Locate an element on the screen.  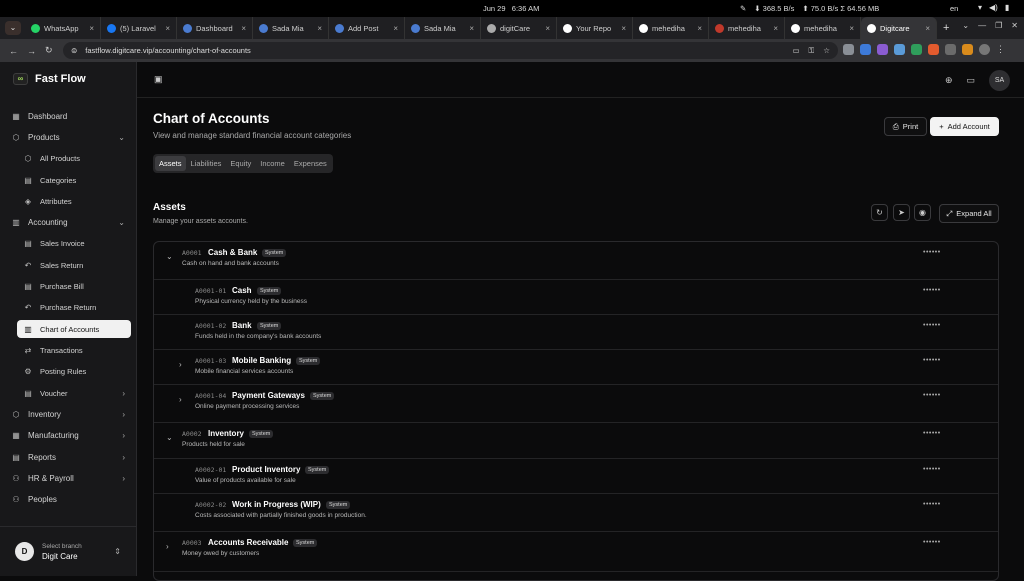
tab-liabilities: Liabilities is located at coordinates (206, 163).